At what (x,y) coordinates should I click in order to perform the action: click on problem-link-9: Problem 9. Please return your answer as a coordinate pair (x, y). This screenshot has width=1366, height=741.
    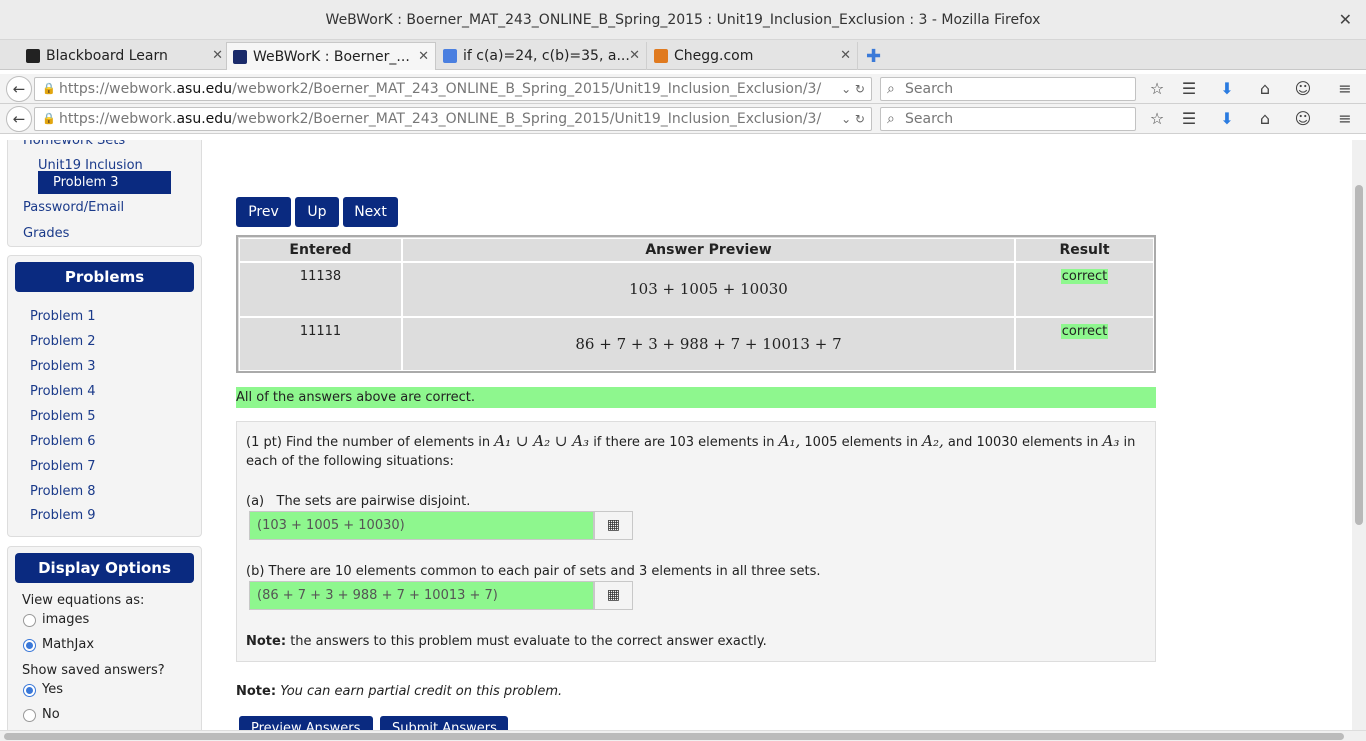
    Looking at the image, I should click on (63, 515).